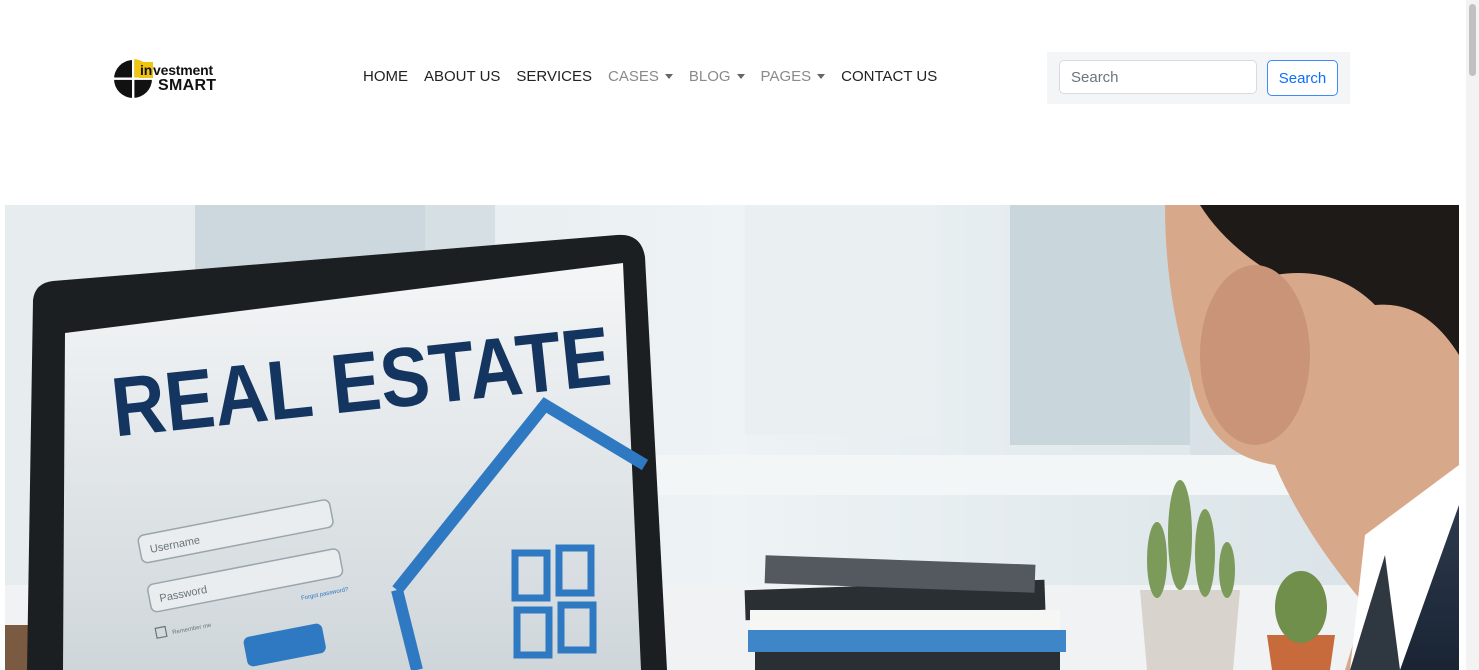 Image resolution: width=1479 pixels, height=670 pixels. I want to click on nav-services: SERVICES, so click(554, 76).